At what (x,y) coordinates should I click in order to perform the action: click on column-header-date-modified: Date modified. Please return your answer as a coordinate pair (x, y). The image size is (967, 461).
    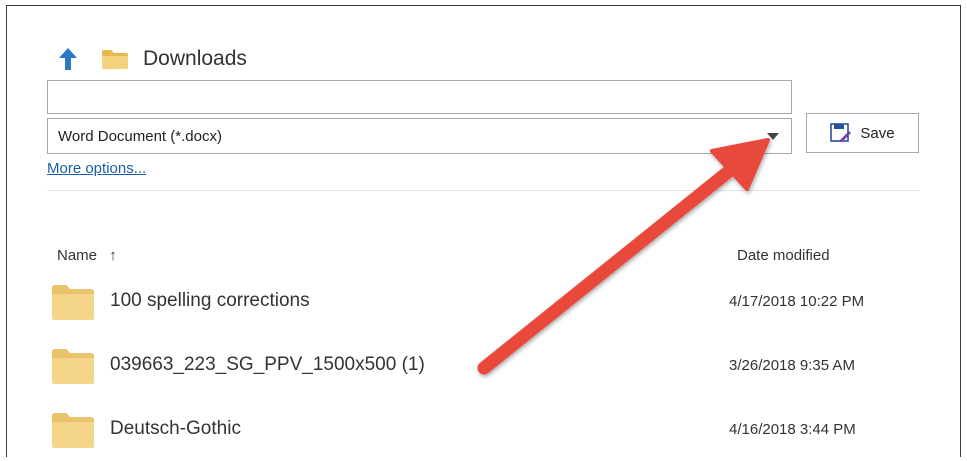
    Looking at the image, I should click on (783, 255).